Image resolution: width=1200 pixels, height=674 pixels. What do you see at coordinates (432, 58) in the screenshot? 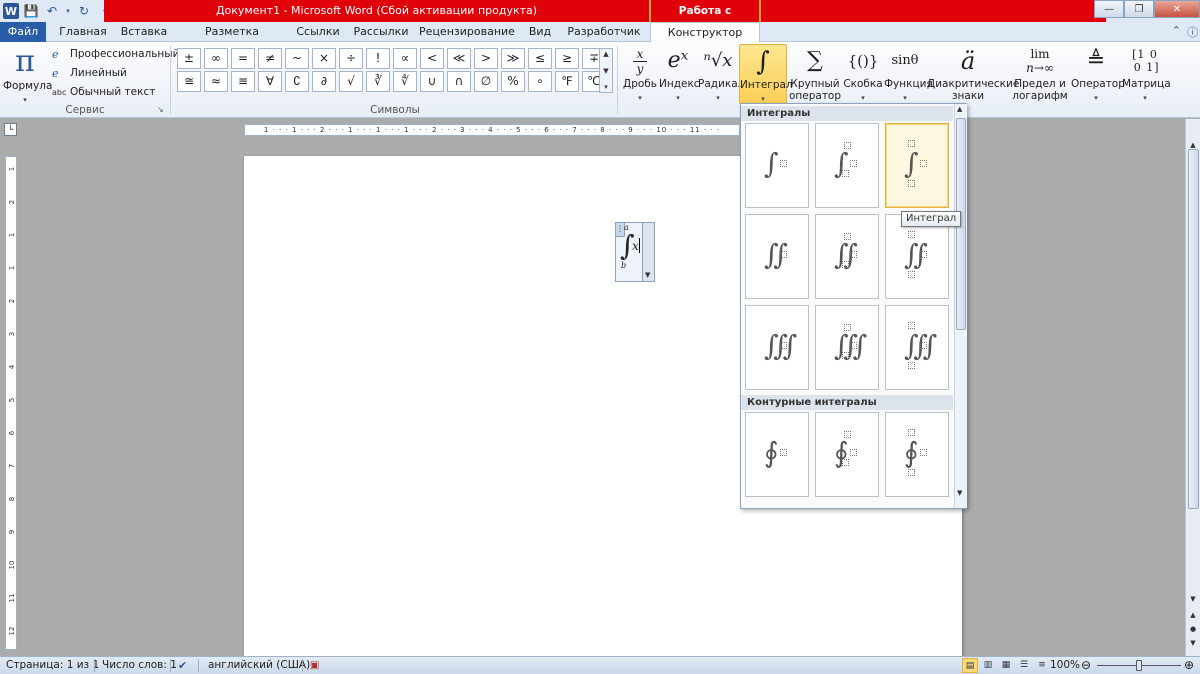
I see `symbol-button: <` at bounding box center [432, 58].